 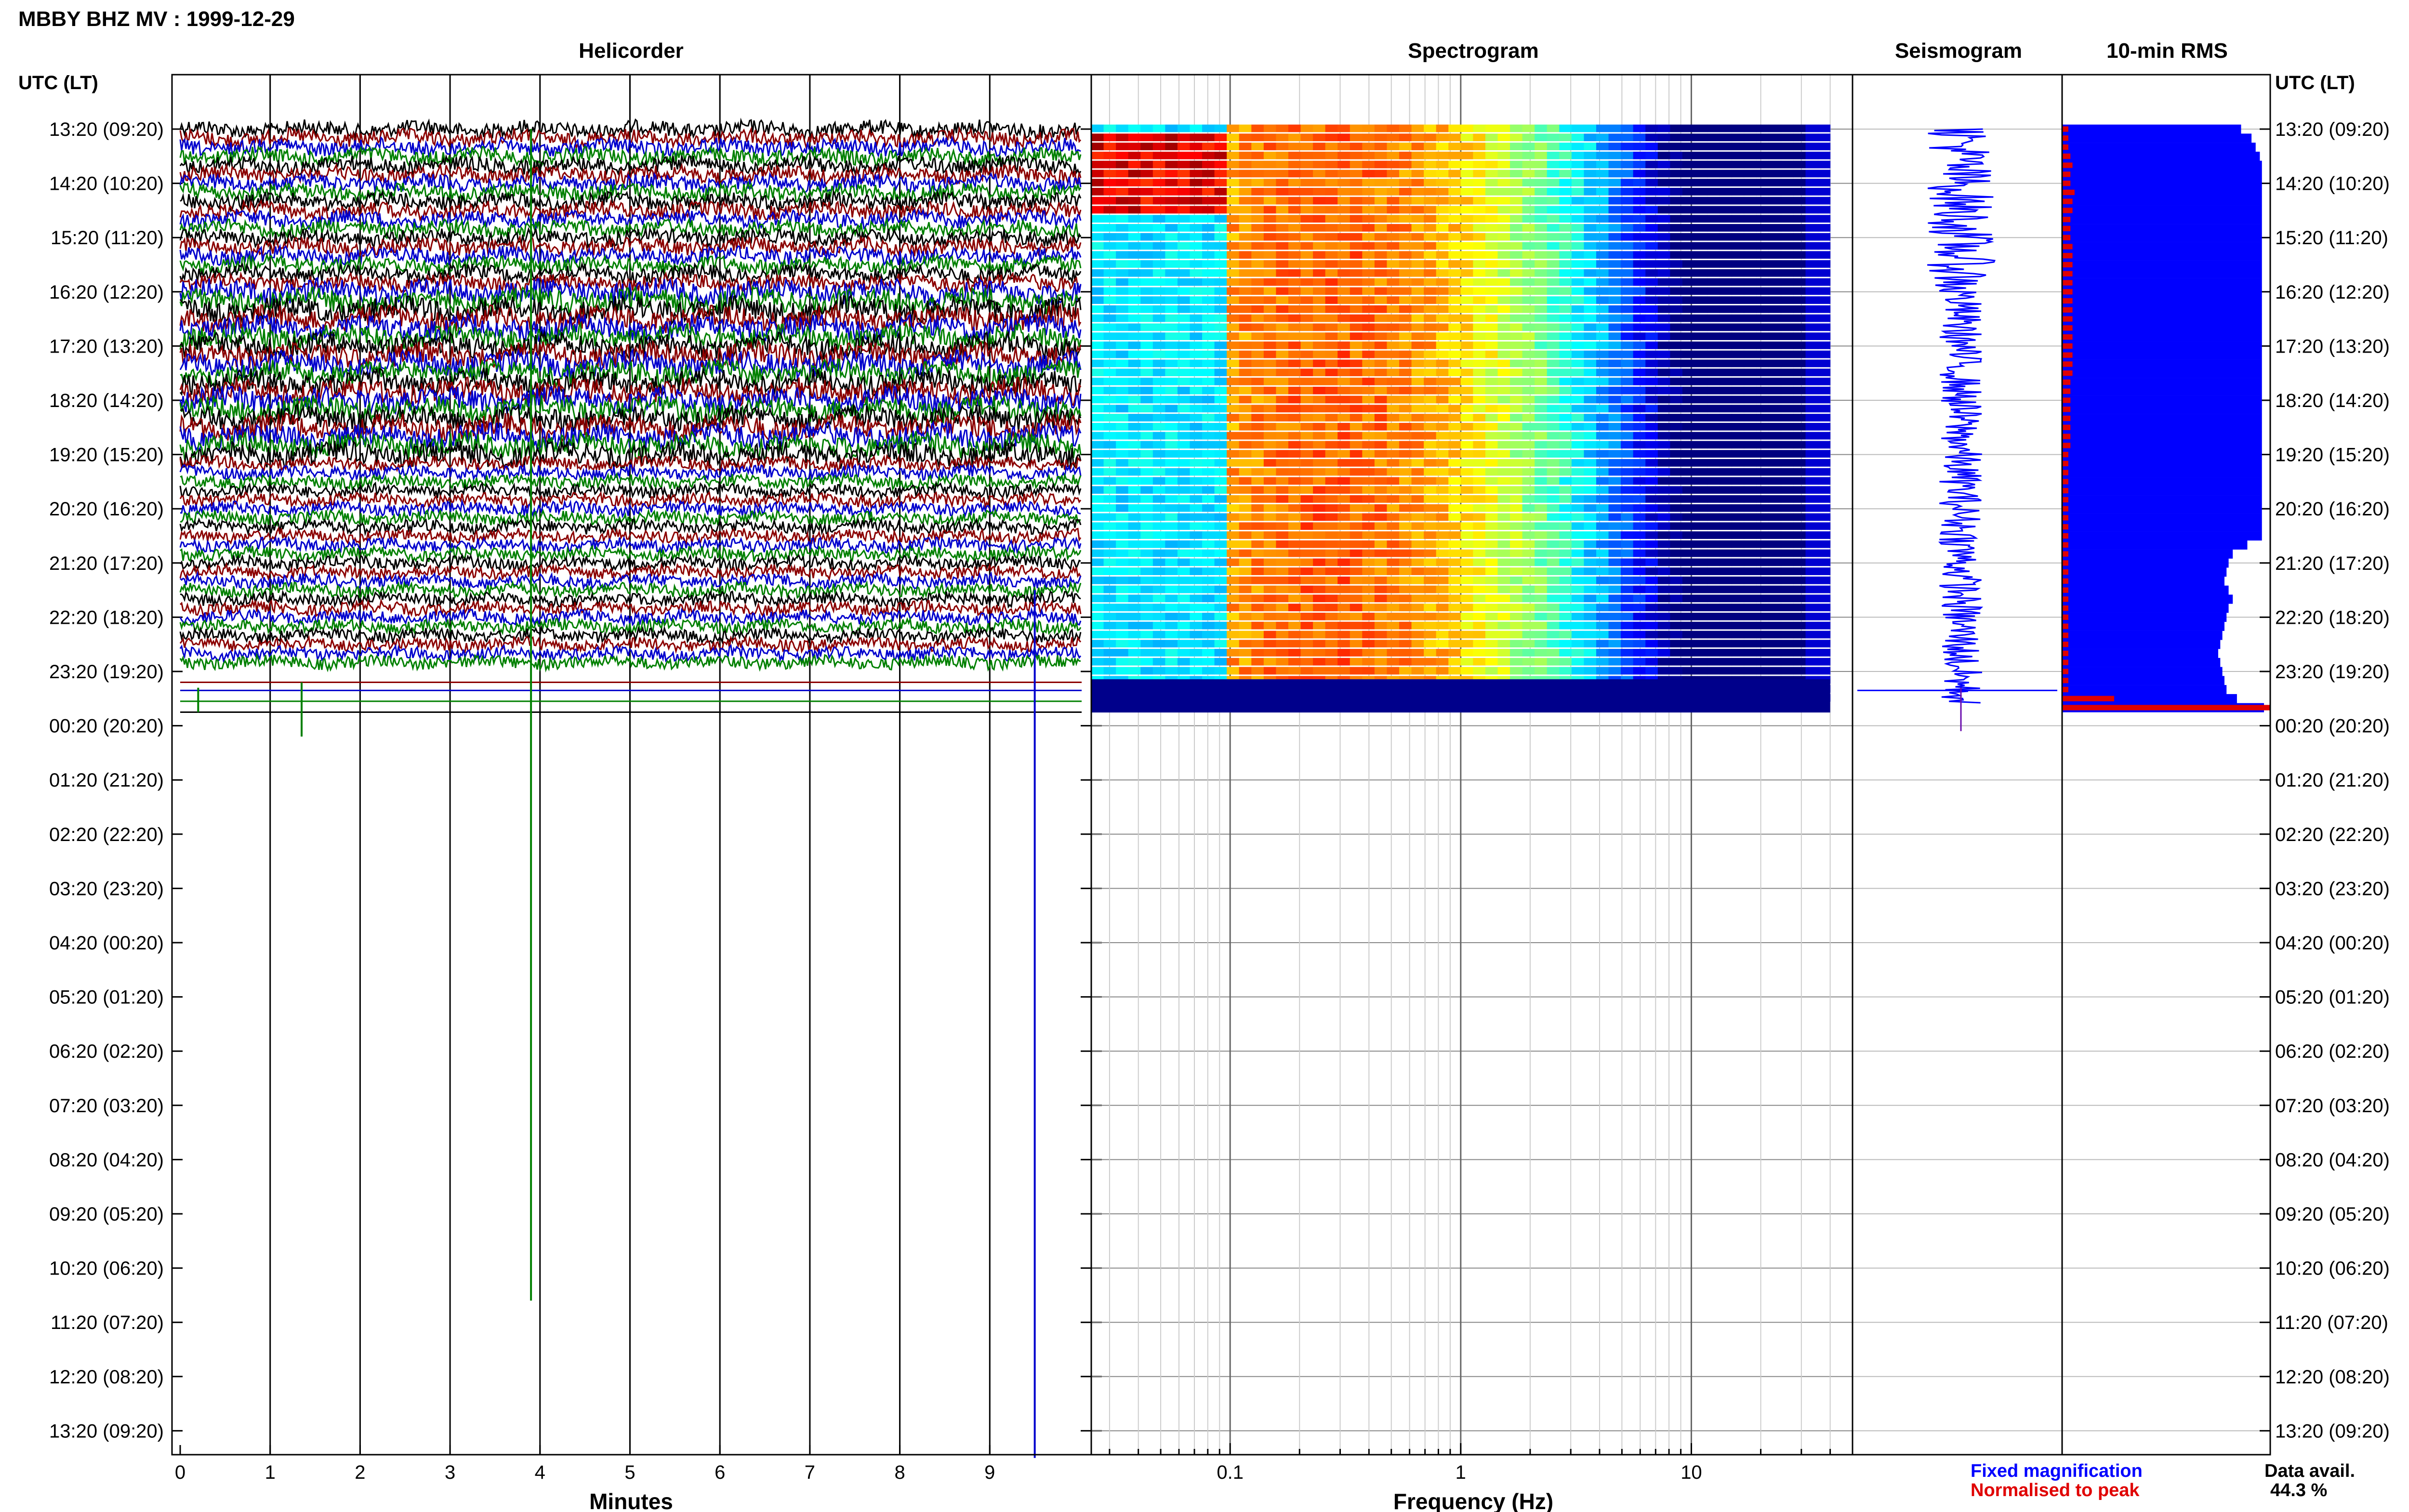 I want to click on spectrogram-layer, so click(x=1461, y=418).